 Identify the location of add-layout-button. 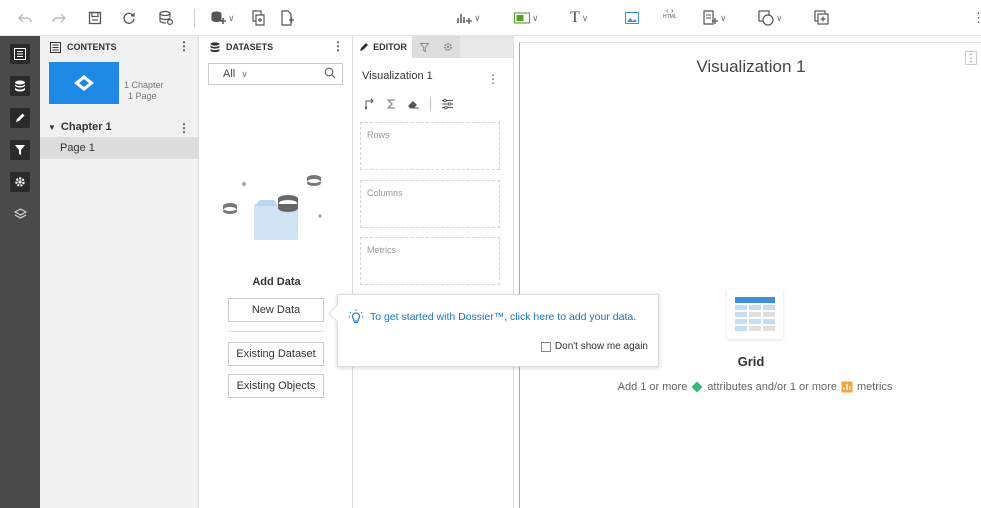
(822, 18).